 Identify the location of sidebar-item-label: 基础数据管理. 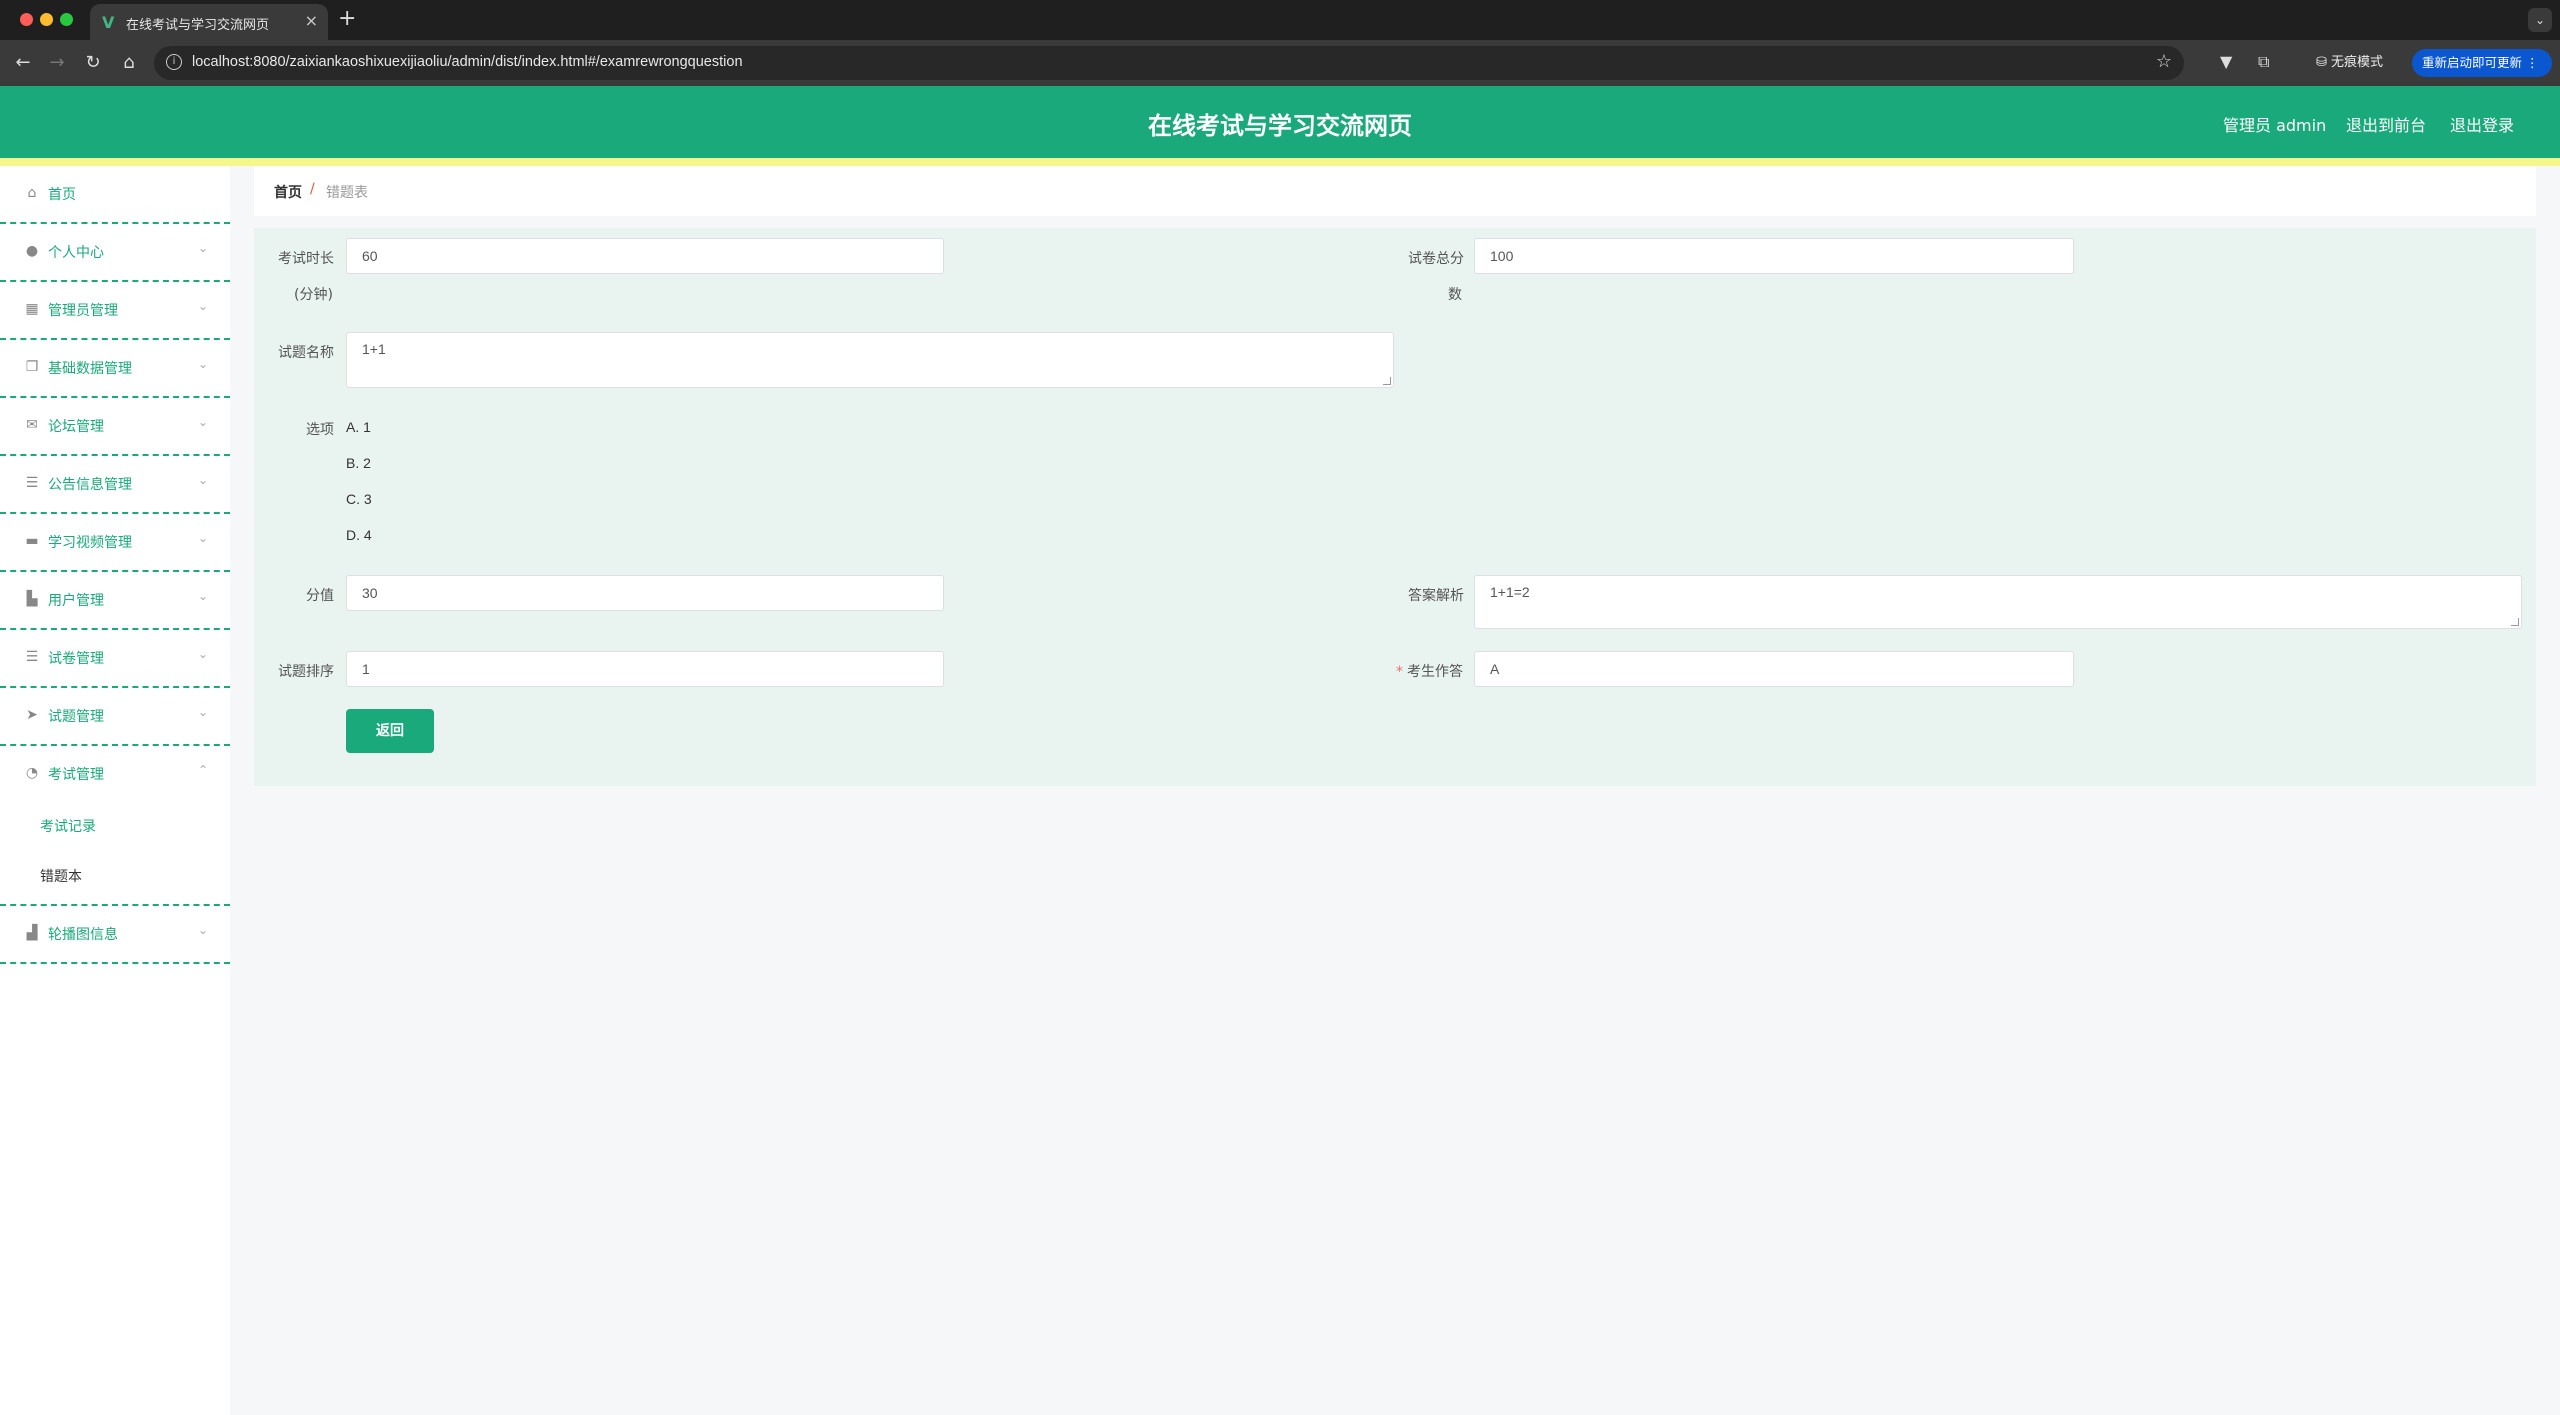
(90, 369).